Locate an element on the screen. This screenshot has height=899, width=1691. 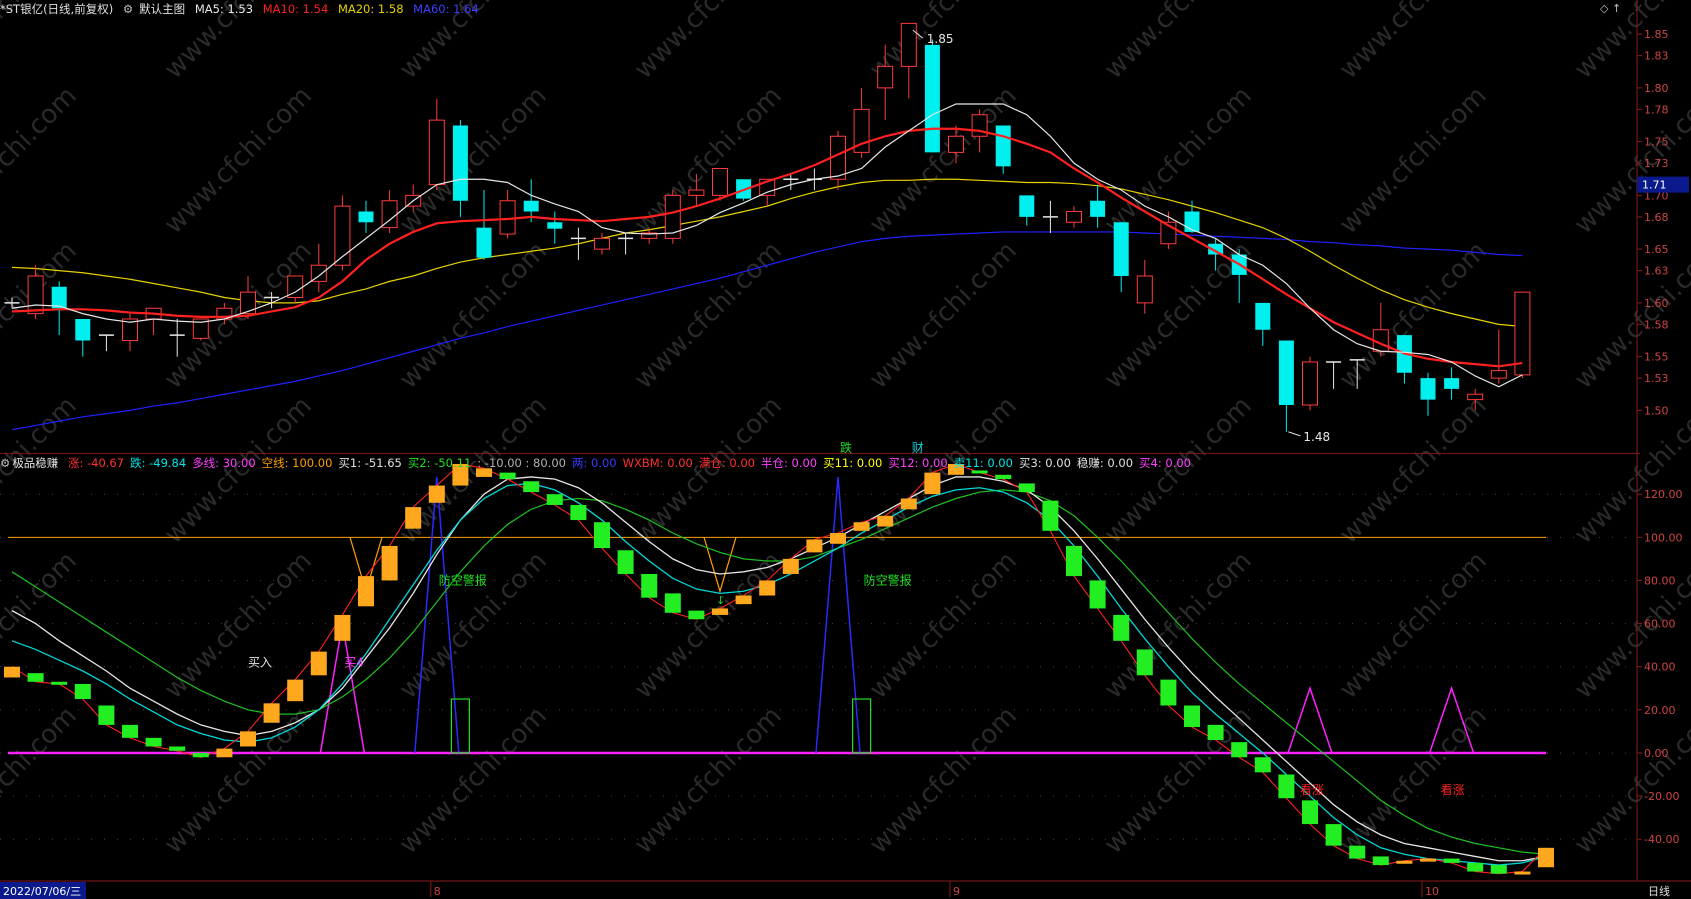
diamond-icon: ◇ is located at coordinates (1604, 8).